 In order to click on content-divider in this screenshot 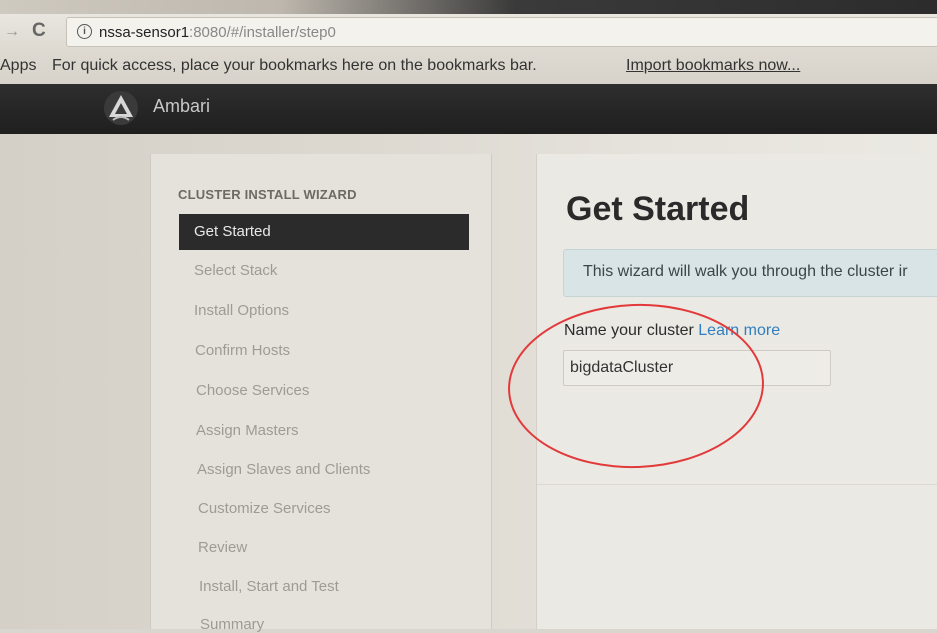, I will do `click(737, 484)`.